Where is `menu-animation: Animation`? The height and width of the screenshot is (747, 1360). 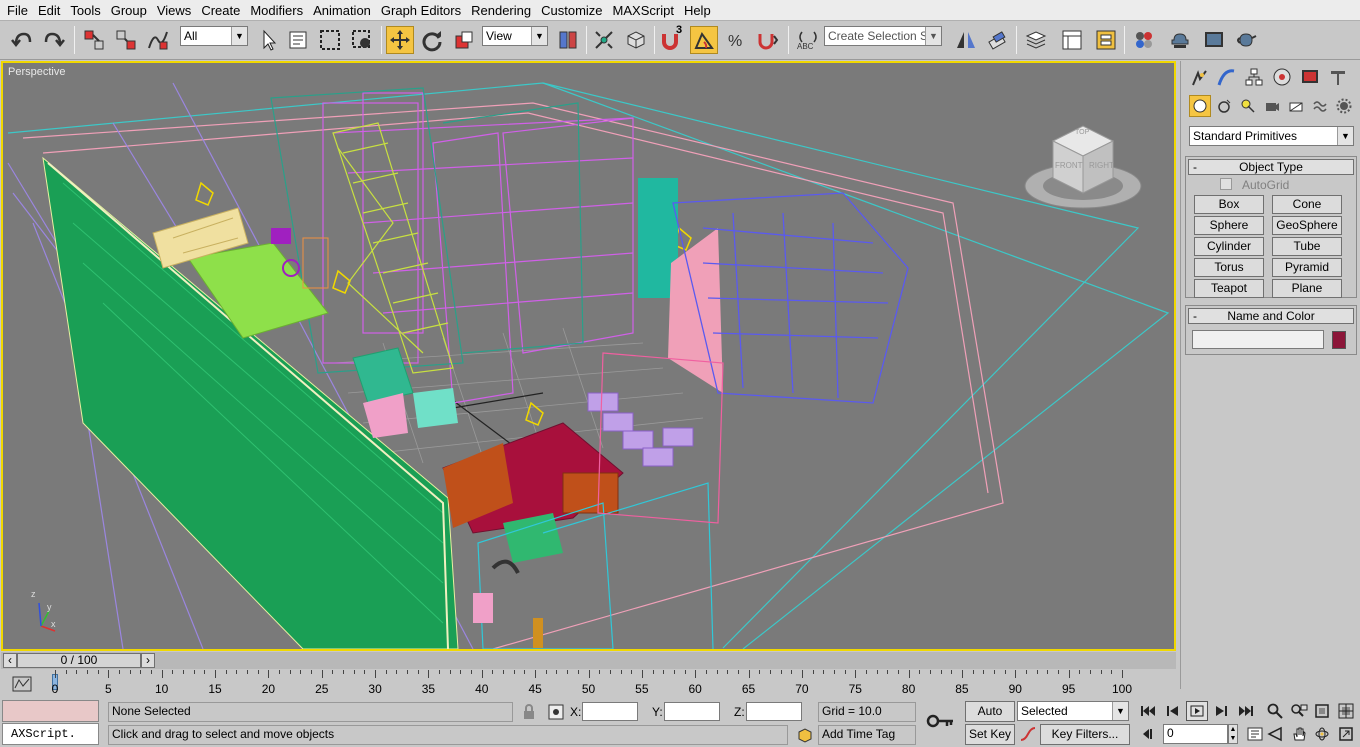 menu-animation: Animation is located at coordinates (342, 10).